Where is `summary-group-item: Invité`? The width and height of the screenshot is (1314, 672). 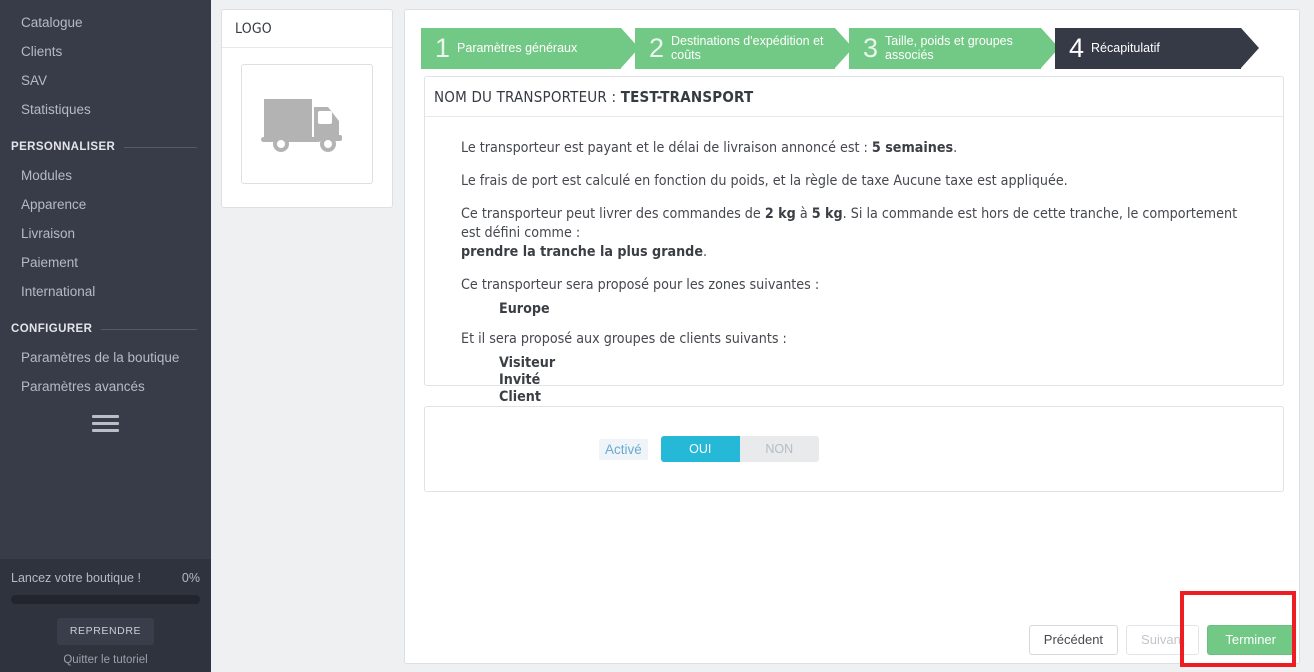
summary-group-item: Invité is located at coordinates (520, 380).